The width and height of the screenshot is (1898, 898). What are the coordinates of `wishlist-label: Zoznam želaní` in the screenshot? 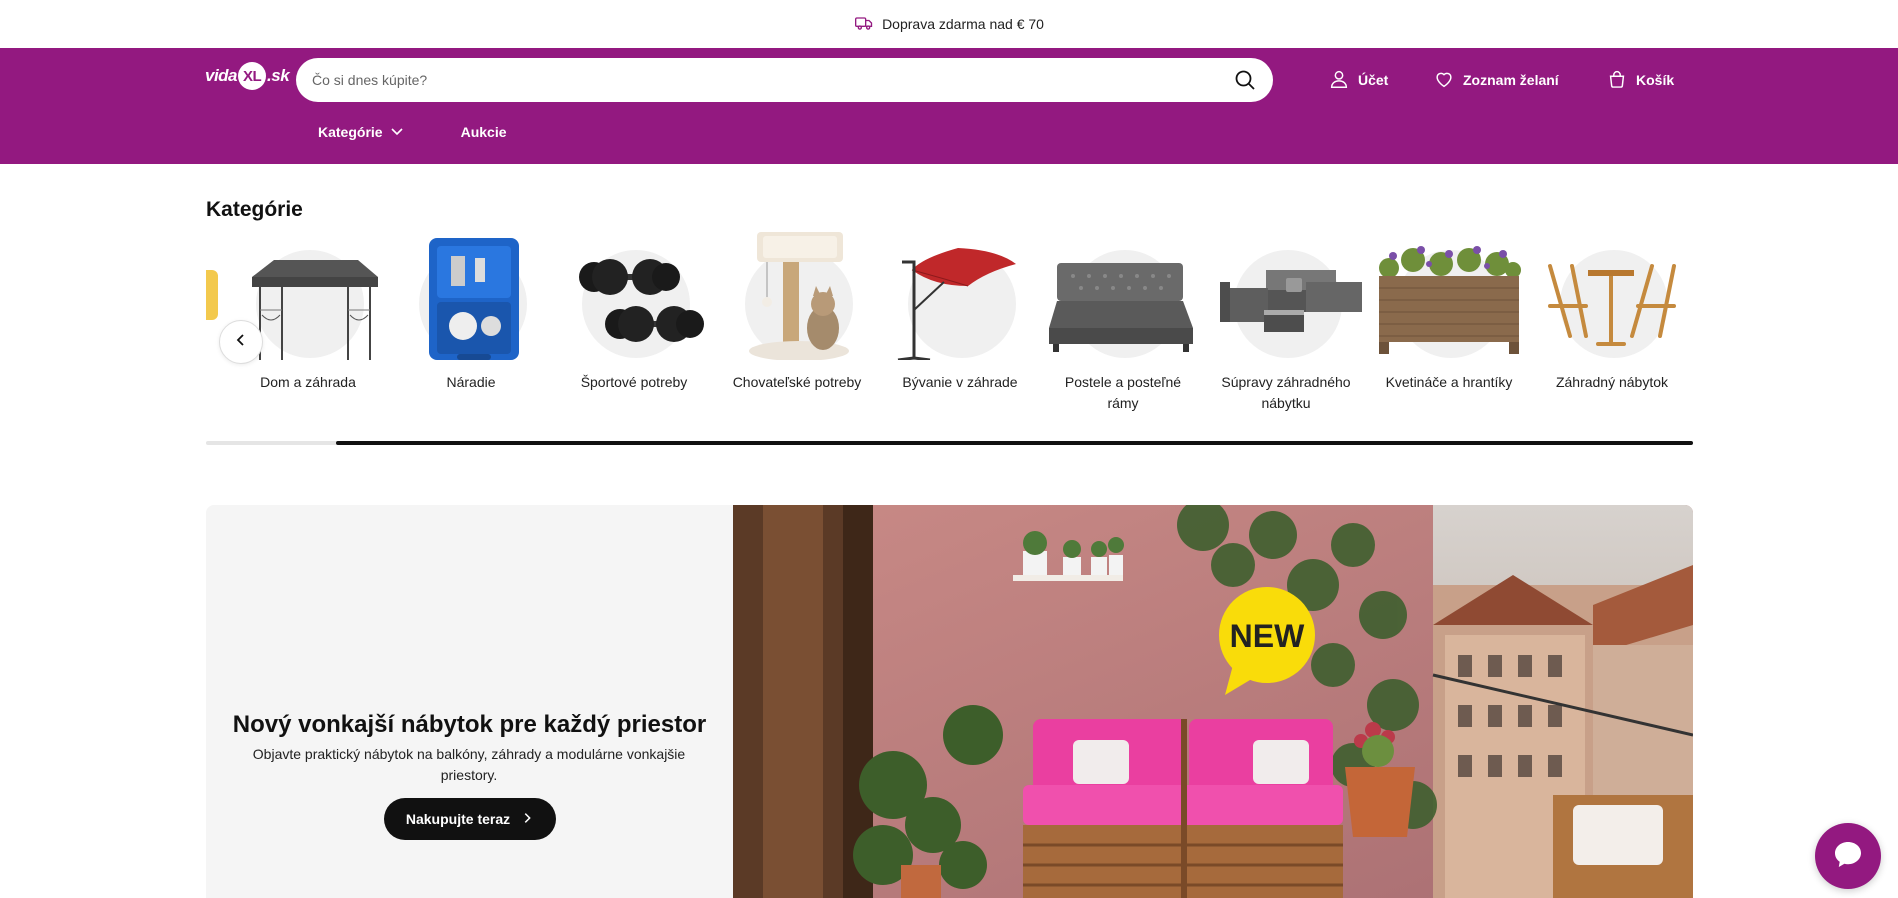 It's located at (1511, 80).